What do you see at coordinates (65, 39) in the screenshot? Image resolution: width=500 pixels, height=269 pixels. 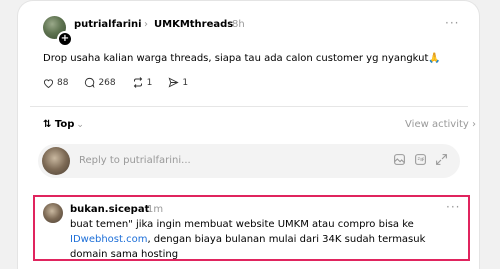 I see `follow-plus-icon: +` at bounding box center [65, 39].